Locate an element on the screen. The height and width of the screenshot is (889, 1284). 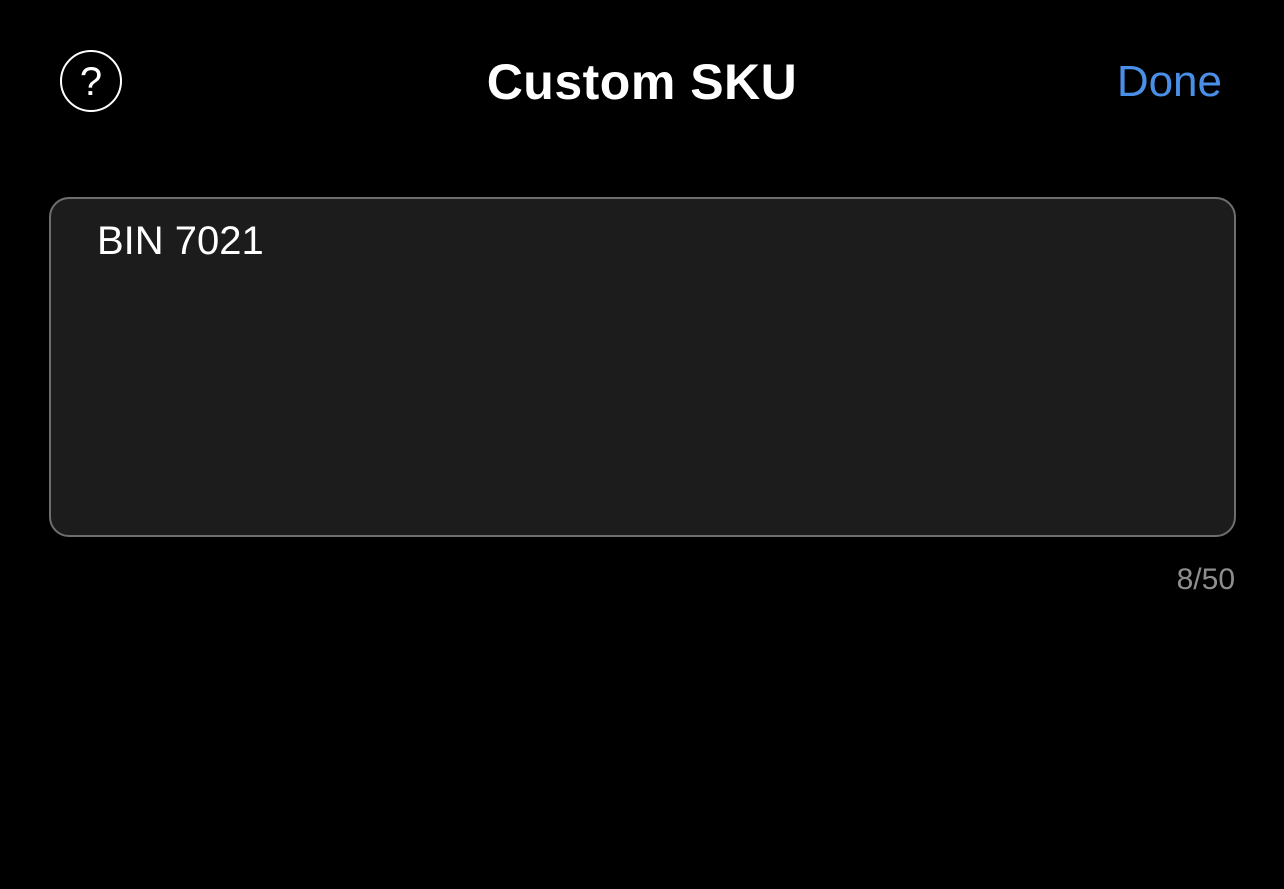
page-title: Custom SKU is located at coordinates (642, 82).